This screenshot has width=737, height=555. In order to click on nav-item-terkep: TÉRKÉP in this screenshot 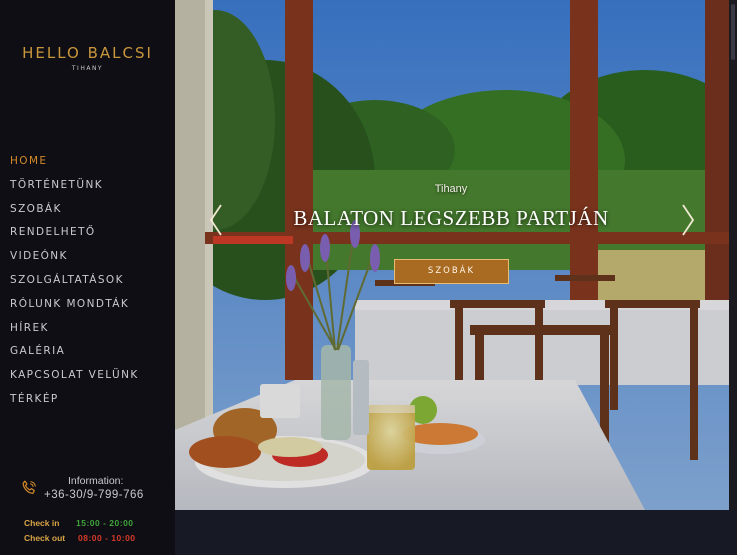, I will do `click(74, 403)`.